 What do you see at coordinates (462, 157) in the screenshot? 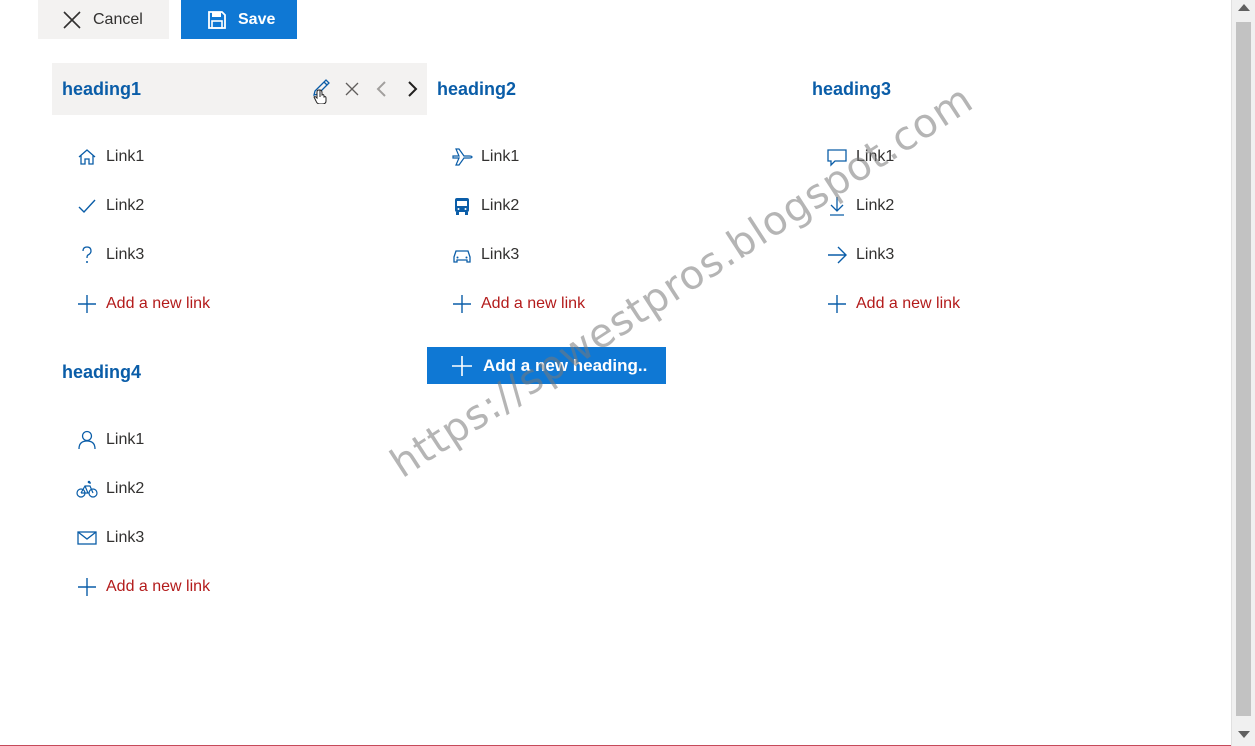
I see `airplane-icon` at bounding box center [462, 157].